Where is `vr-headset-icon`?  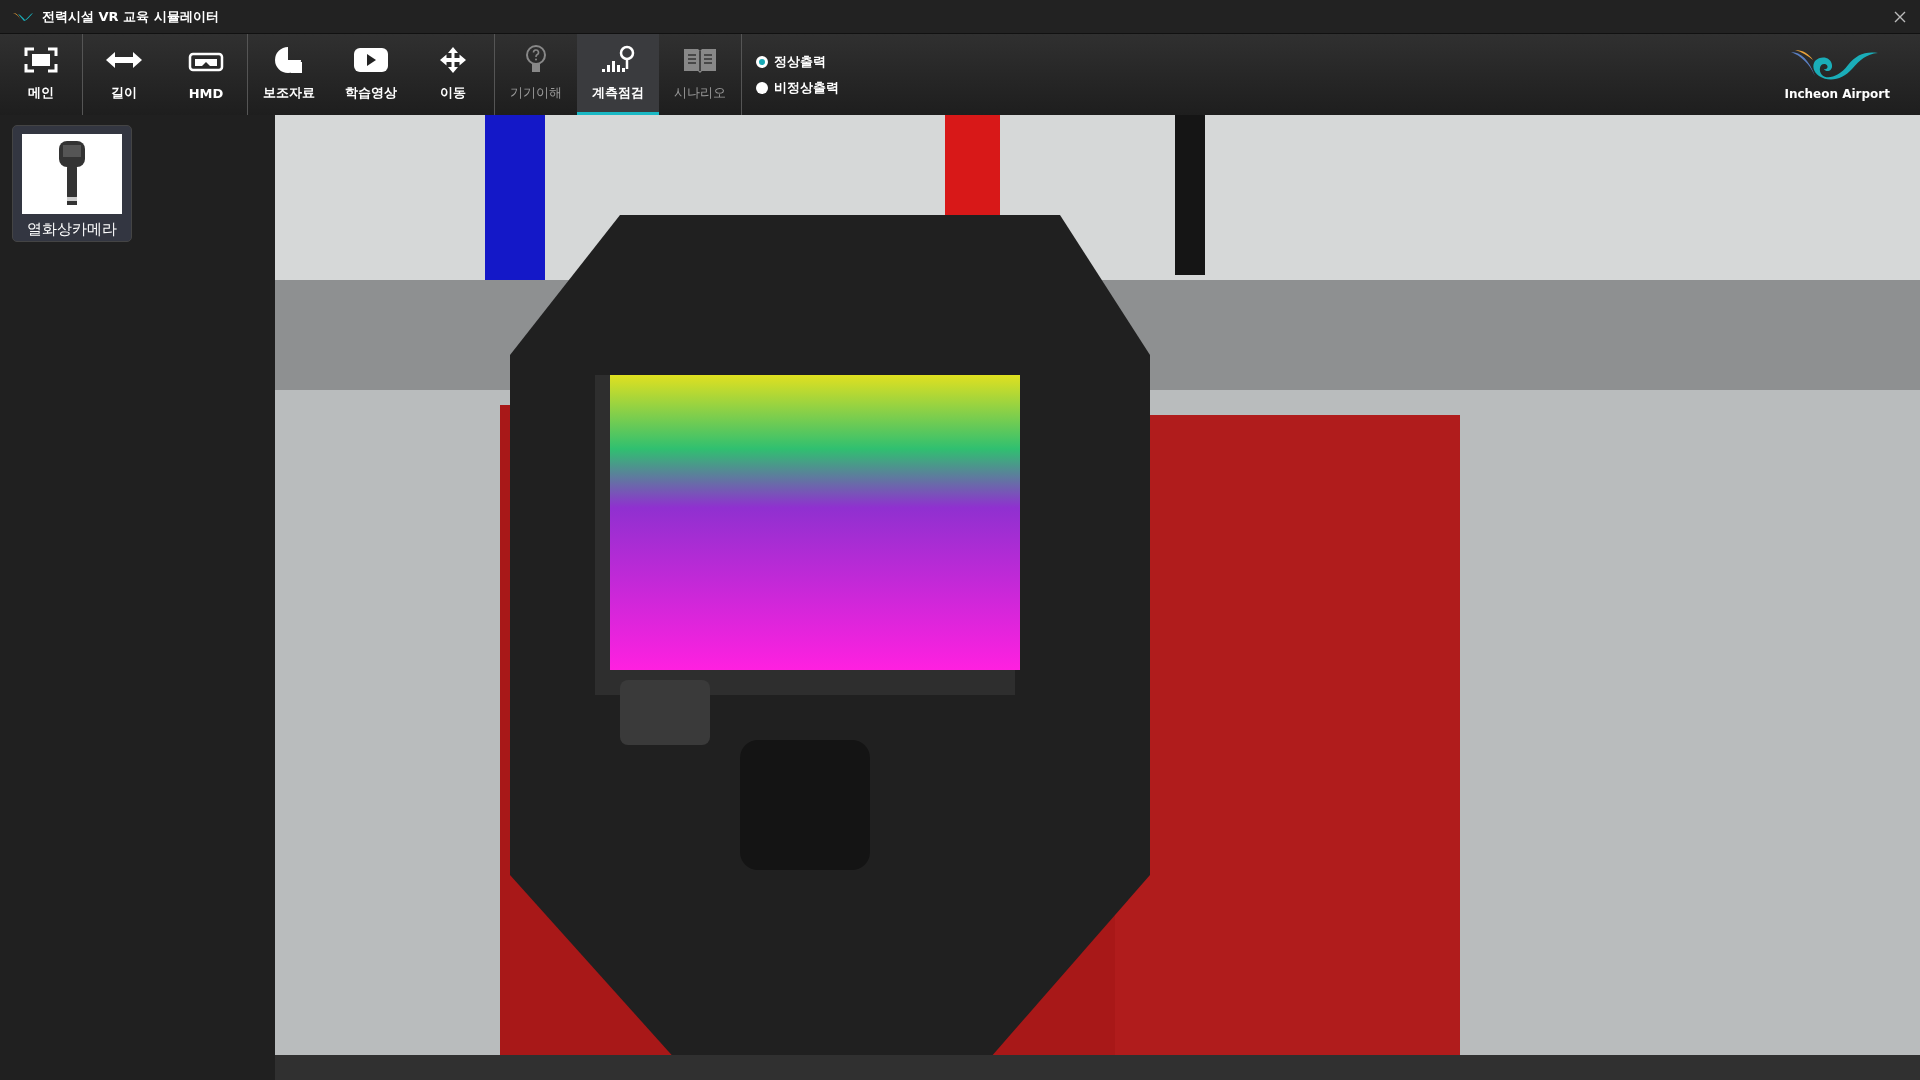
vr-headset-icon is located at coordinates (206, 61).